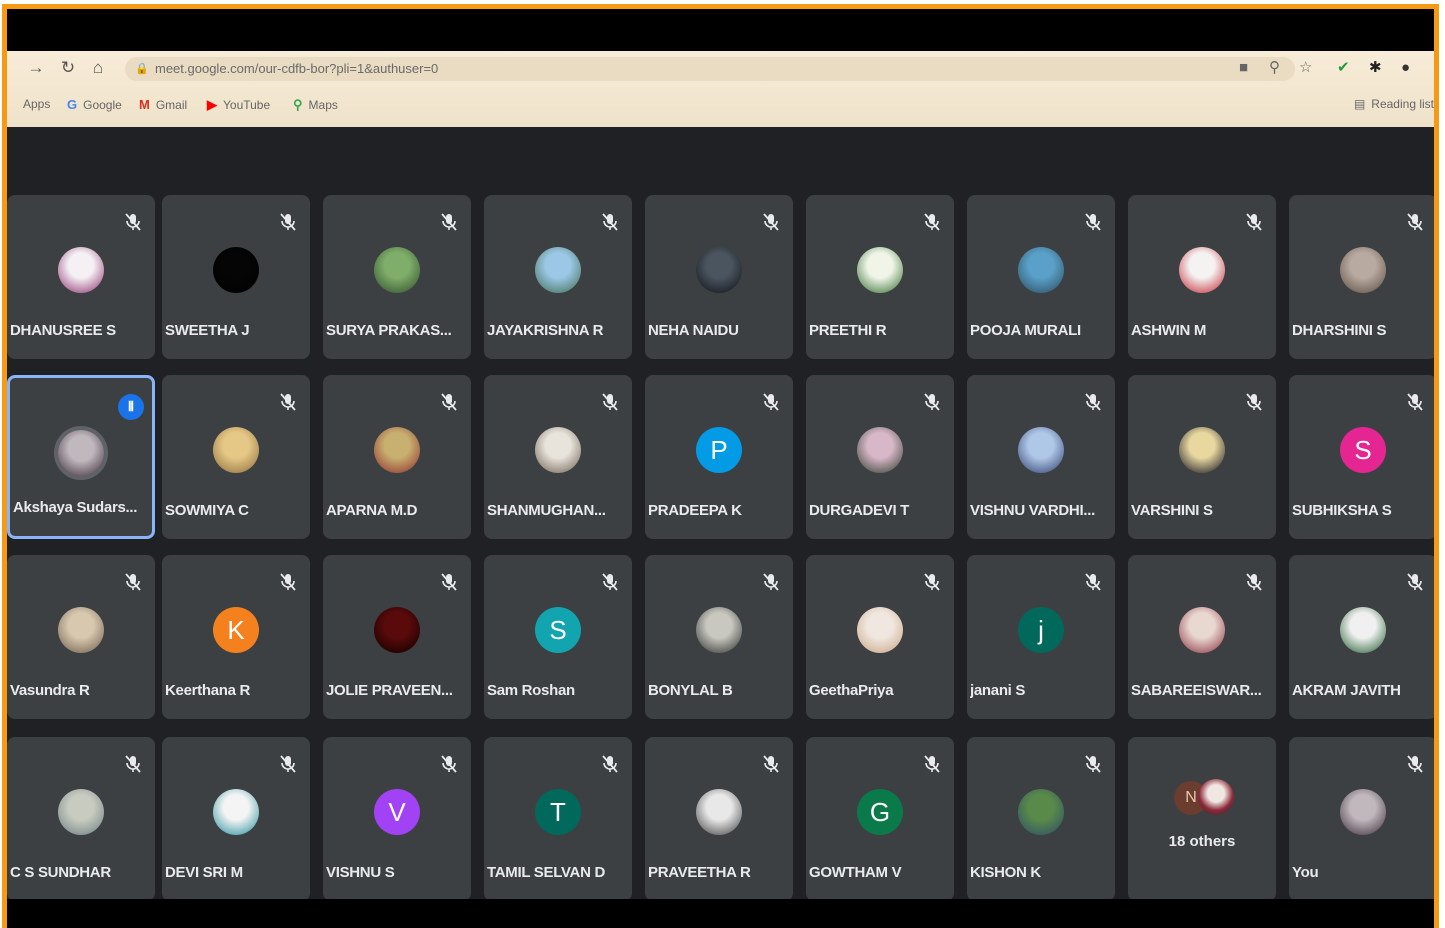 This screenshot has width=1445, height=928. What do you see at coordinates (247, 105) in the screenshot?
I see `bookmark-label: YouTube` at bounding box center [247, 105].